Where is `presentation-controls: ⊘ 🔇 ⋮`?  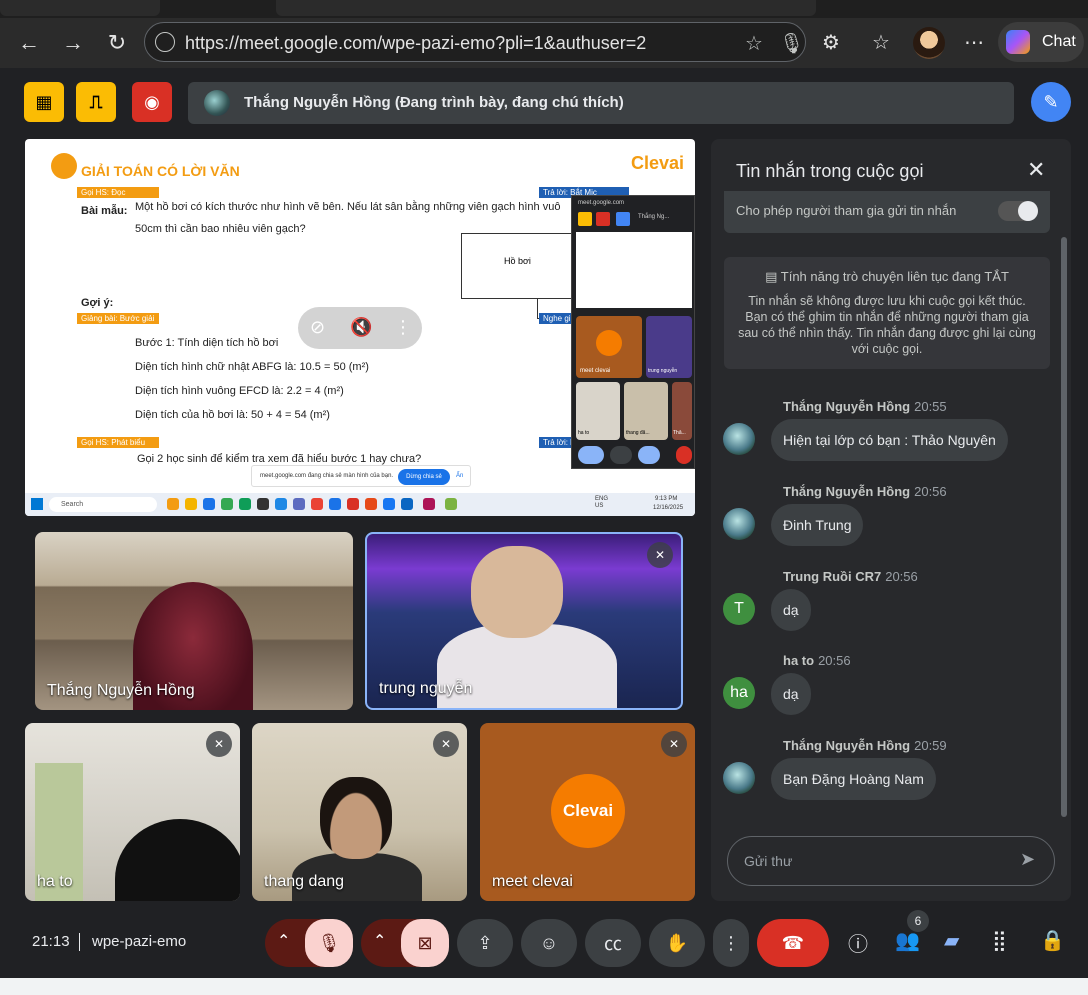 presentation-controls: ⊘ 🔇 ⋮ is located at coordinates (360, 328).